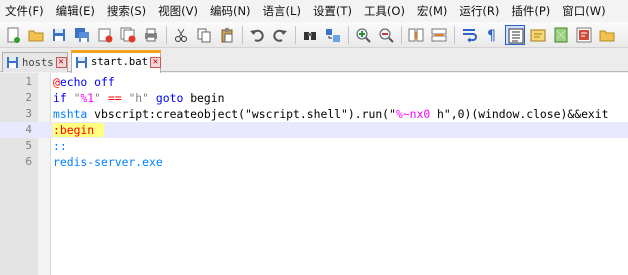 The height and width of the screenshot is (275, 628). I want to click on line-number: 5, so click(28, 145).